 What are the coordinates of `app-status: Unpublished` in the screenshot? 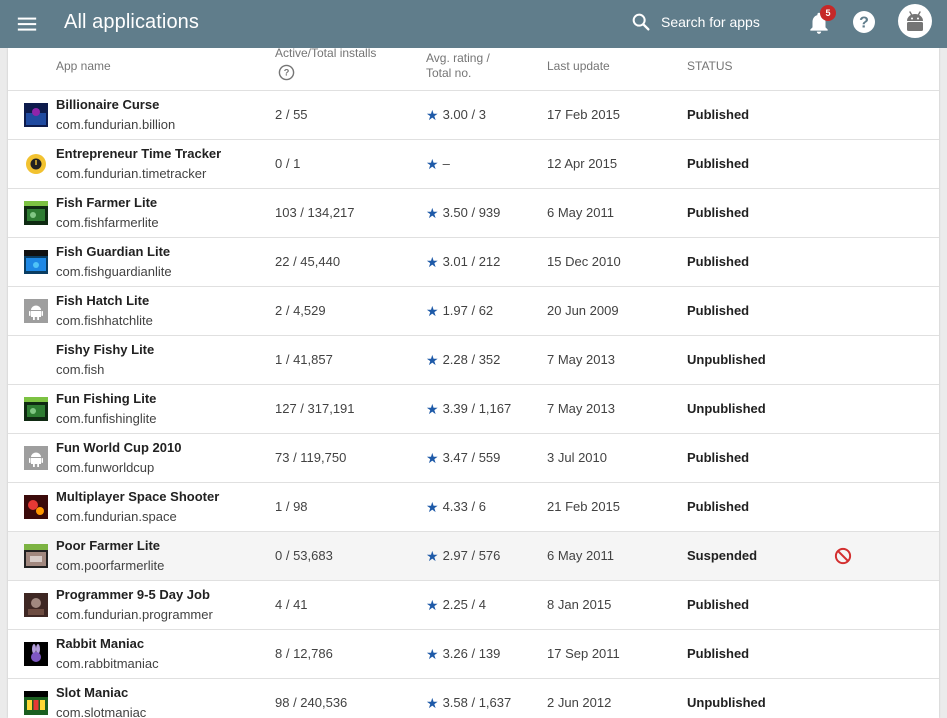 It's located at (726, 702).